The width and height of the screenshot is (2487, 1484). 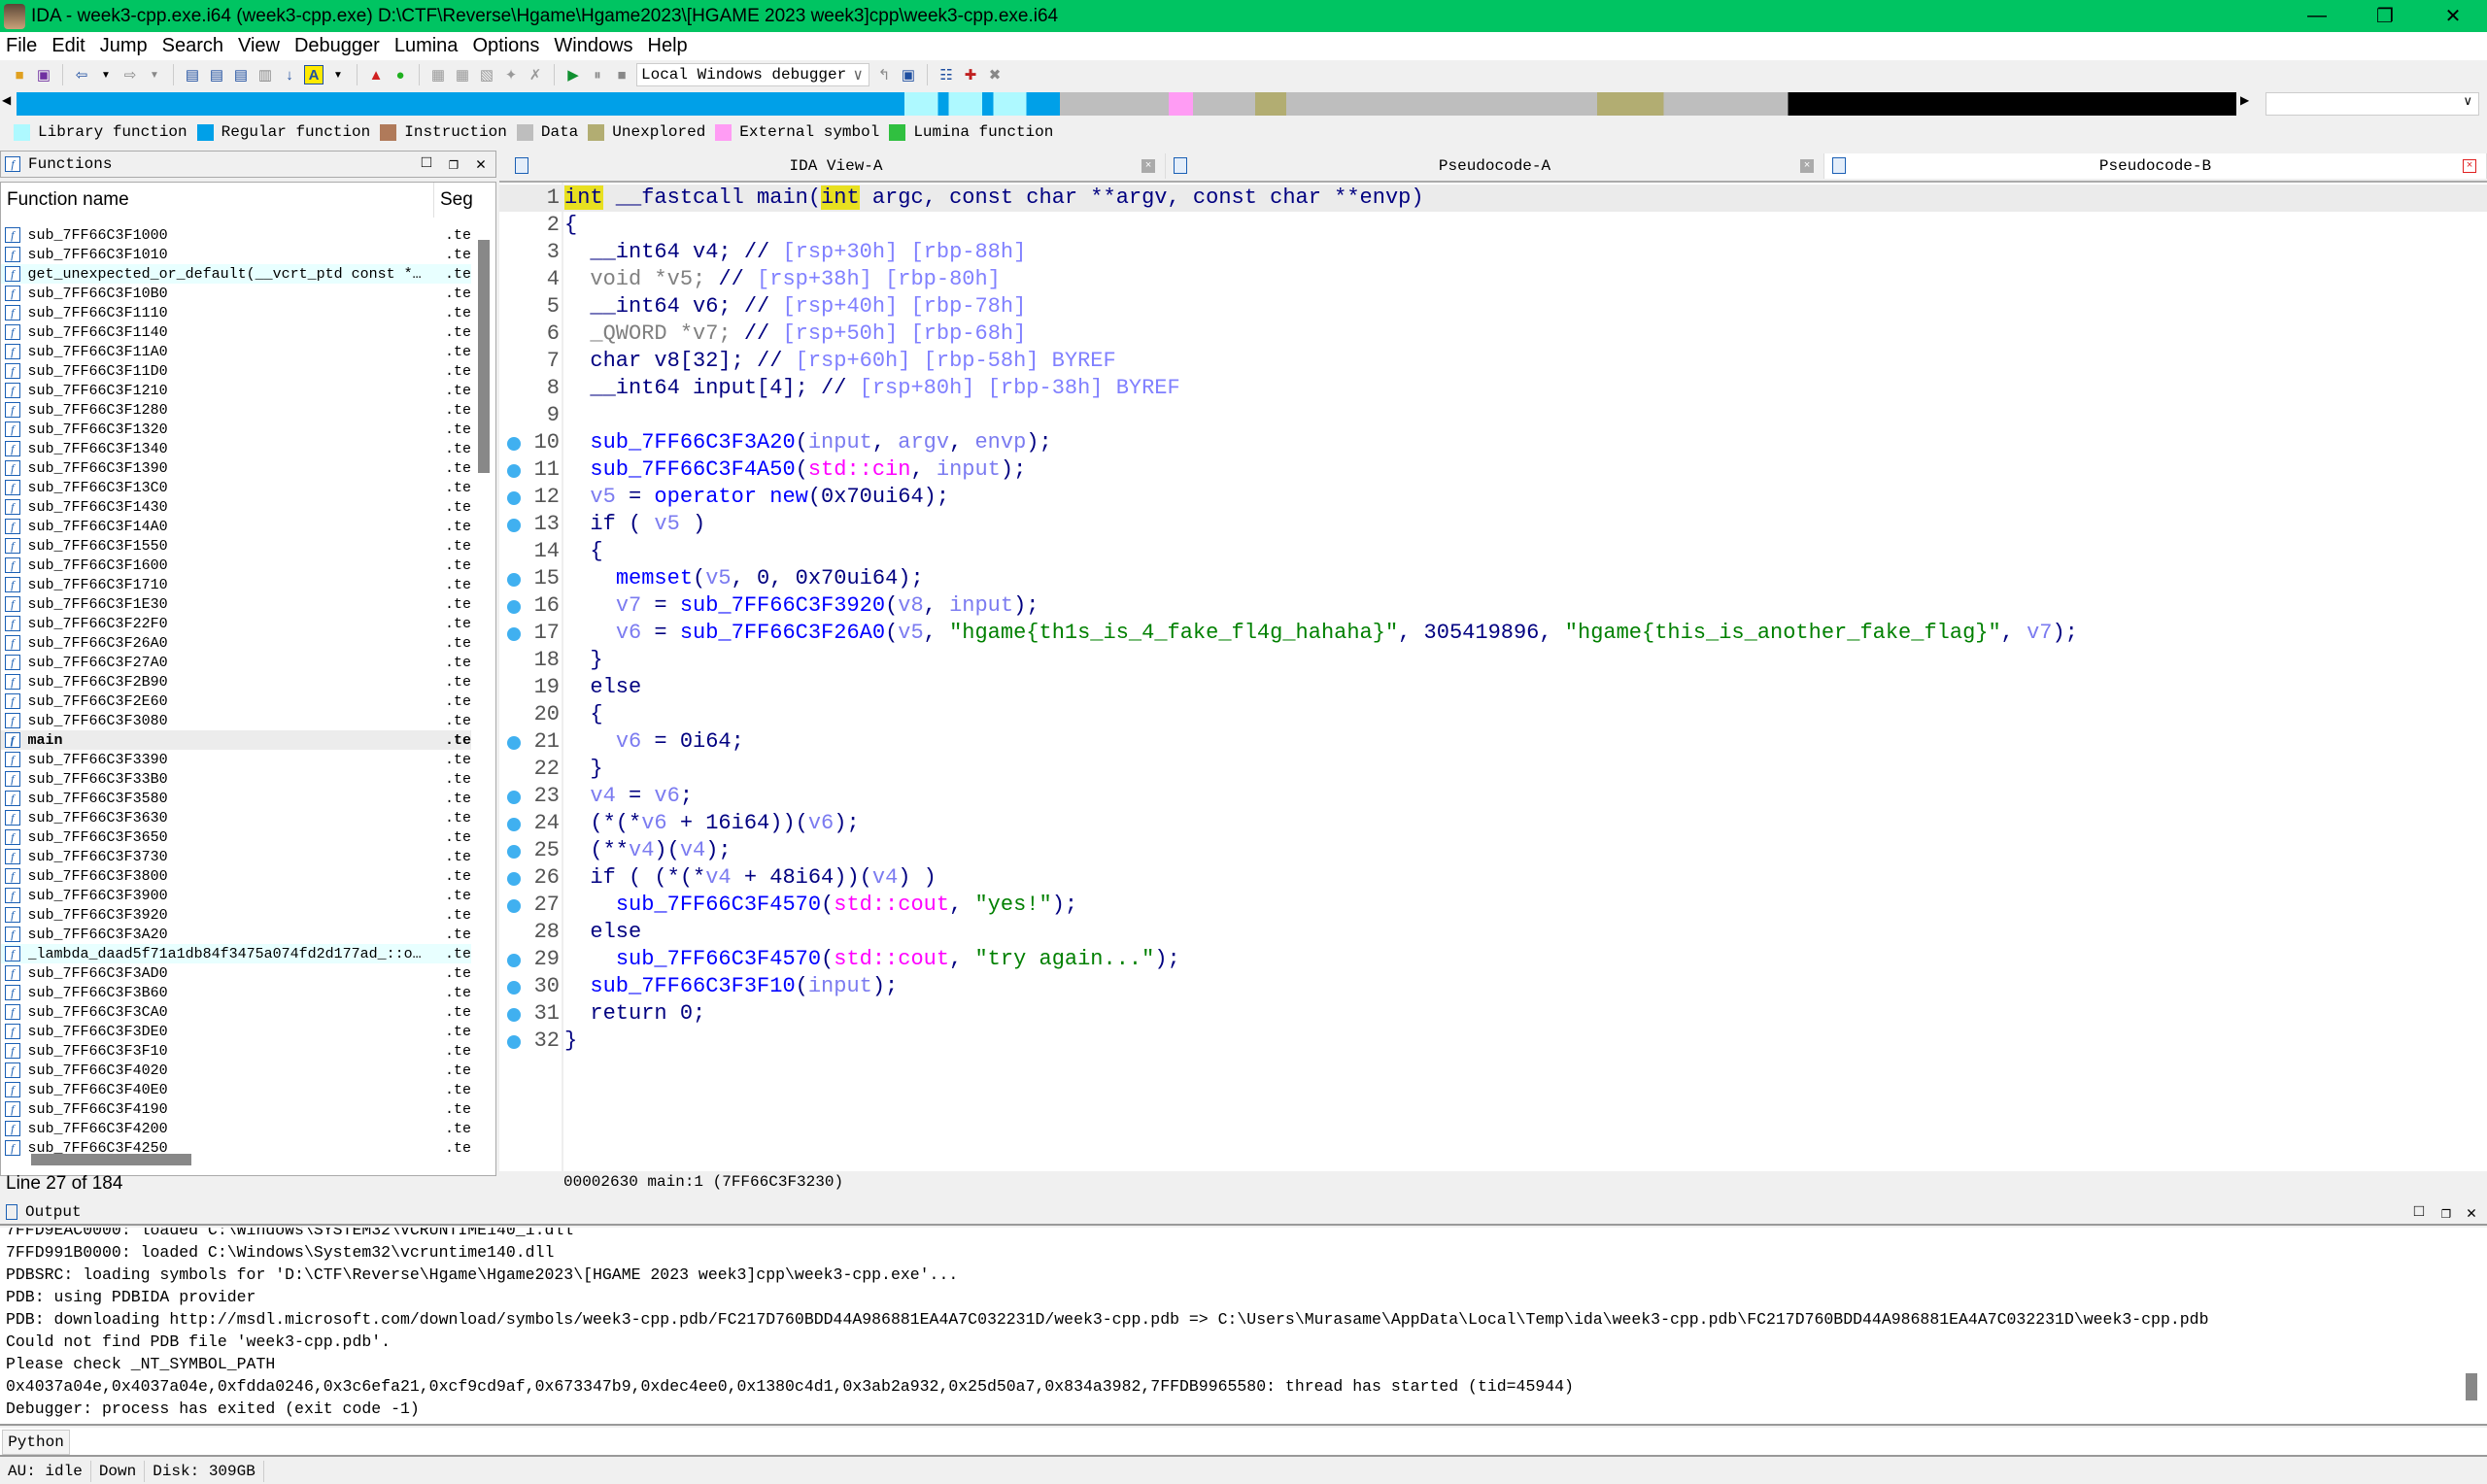 What do you see at coordinates (236, 643) in the screenshot?
I see `function-row: f sub_7FF66C3F26A0 .te` at bounding box center [236, 643].